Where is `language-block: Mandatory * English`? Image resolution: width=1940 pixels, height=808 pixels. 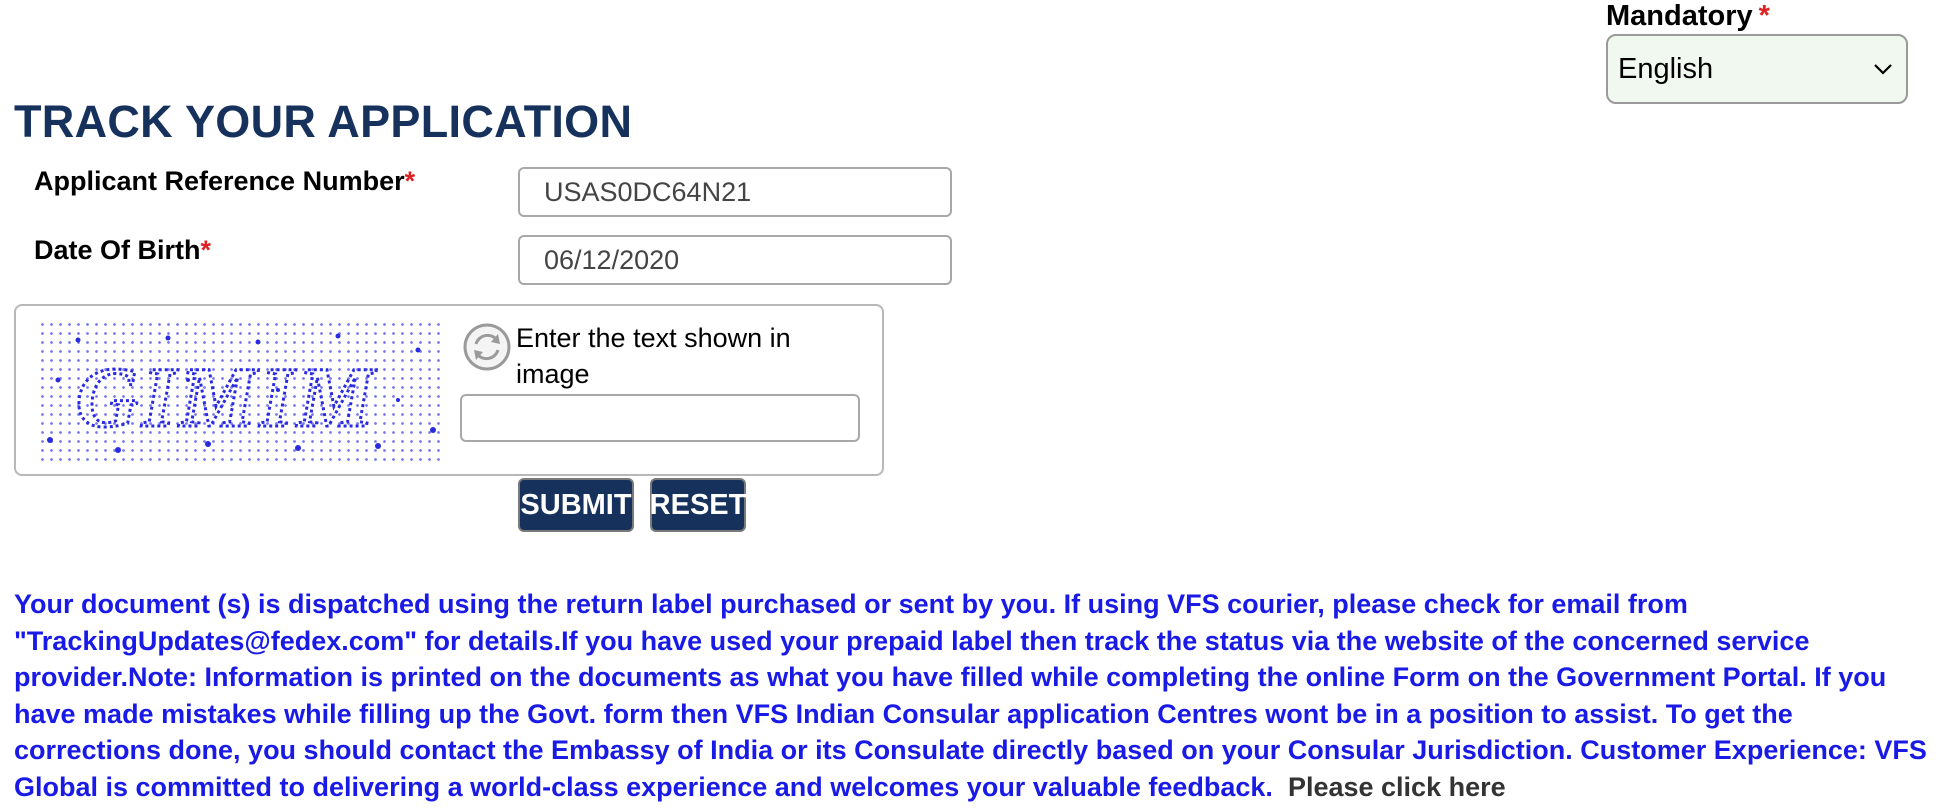 language-block: Mandatory * English is located at coordinates (1757, 52).